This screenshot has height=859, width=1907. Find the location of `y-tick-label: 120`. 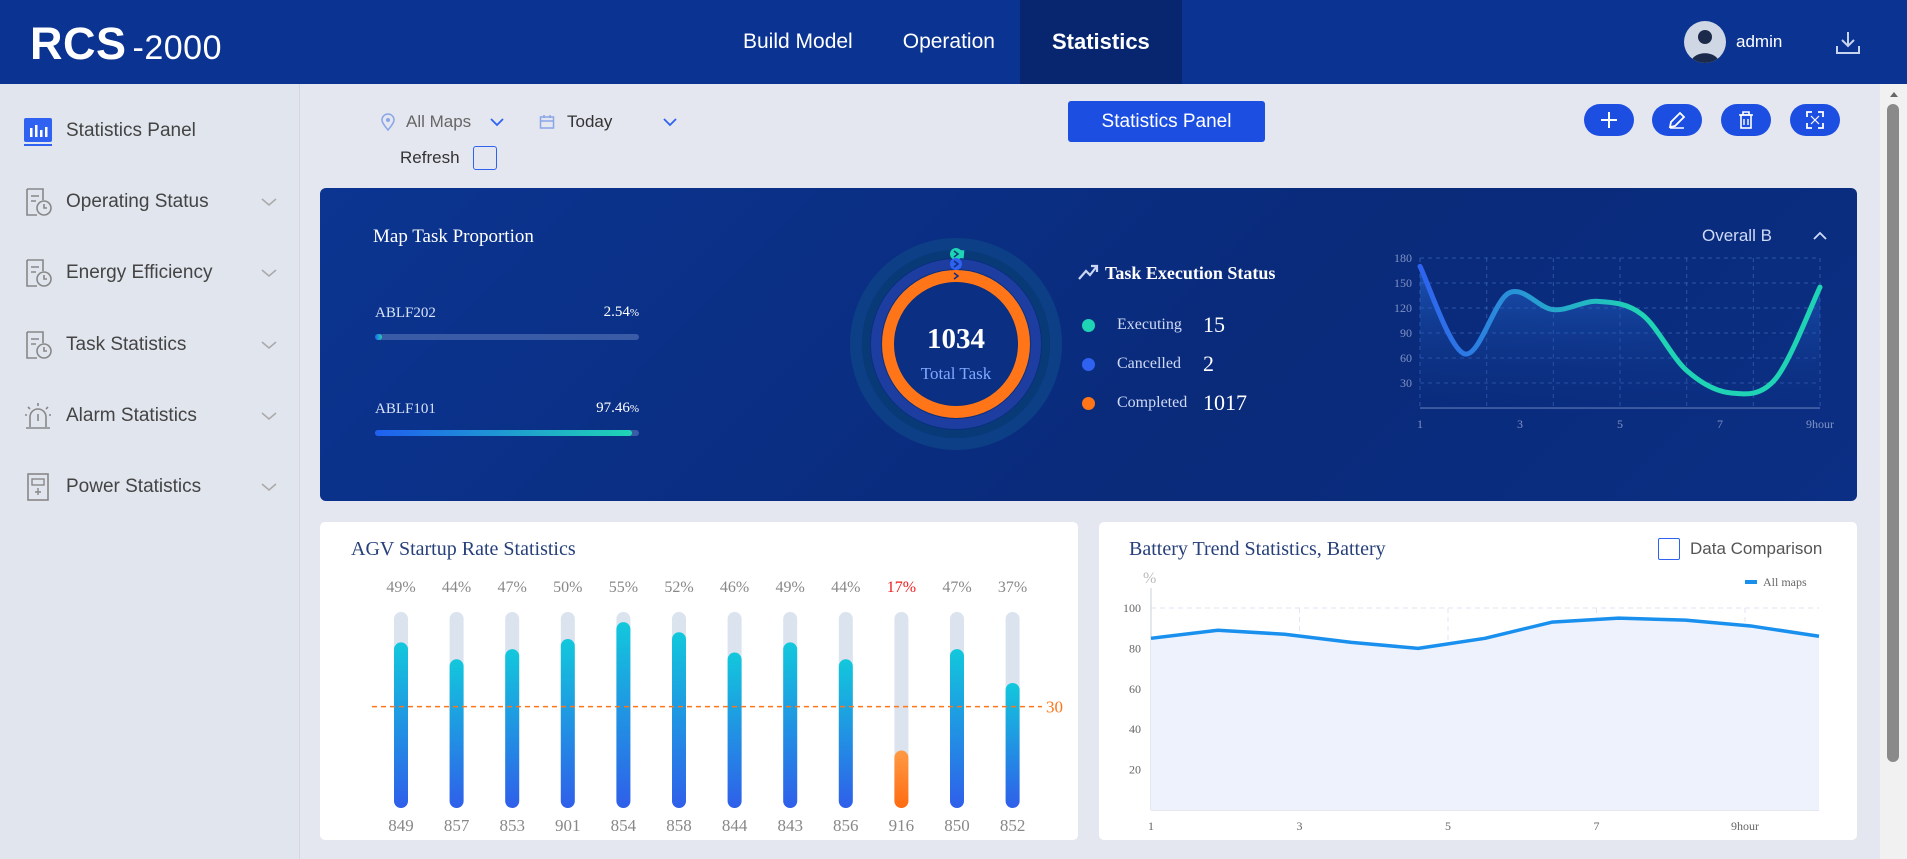

y-tick-label: 120 is located at coordinates (1403, 308).